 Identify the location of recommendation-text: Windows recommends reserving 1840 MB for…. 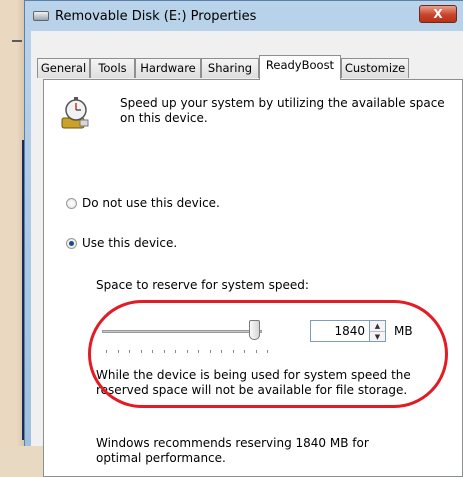
(232, 450).